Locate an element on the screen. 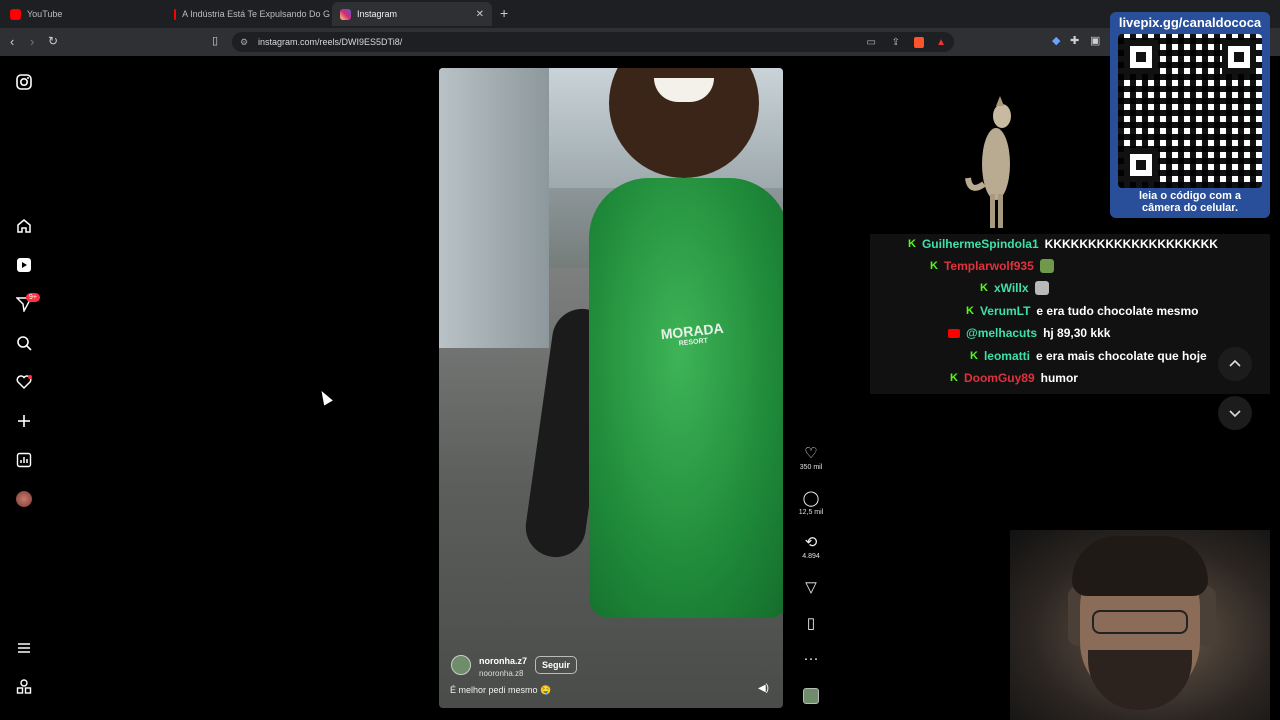  qr-footer: leia o código com a câmera do celular. is located at coordinates (1190, 202).